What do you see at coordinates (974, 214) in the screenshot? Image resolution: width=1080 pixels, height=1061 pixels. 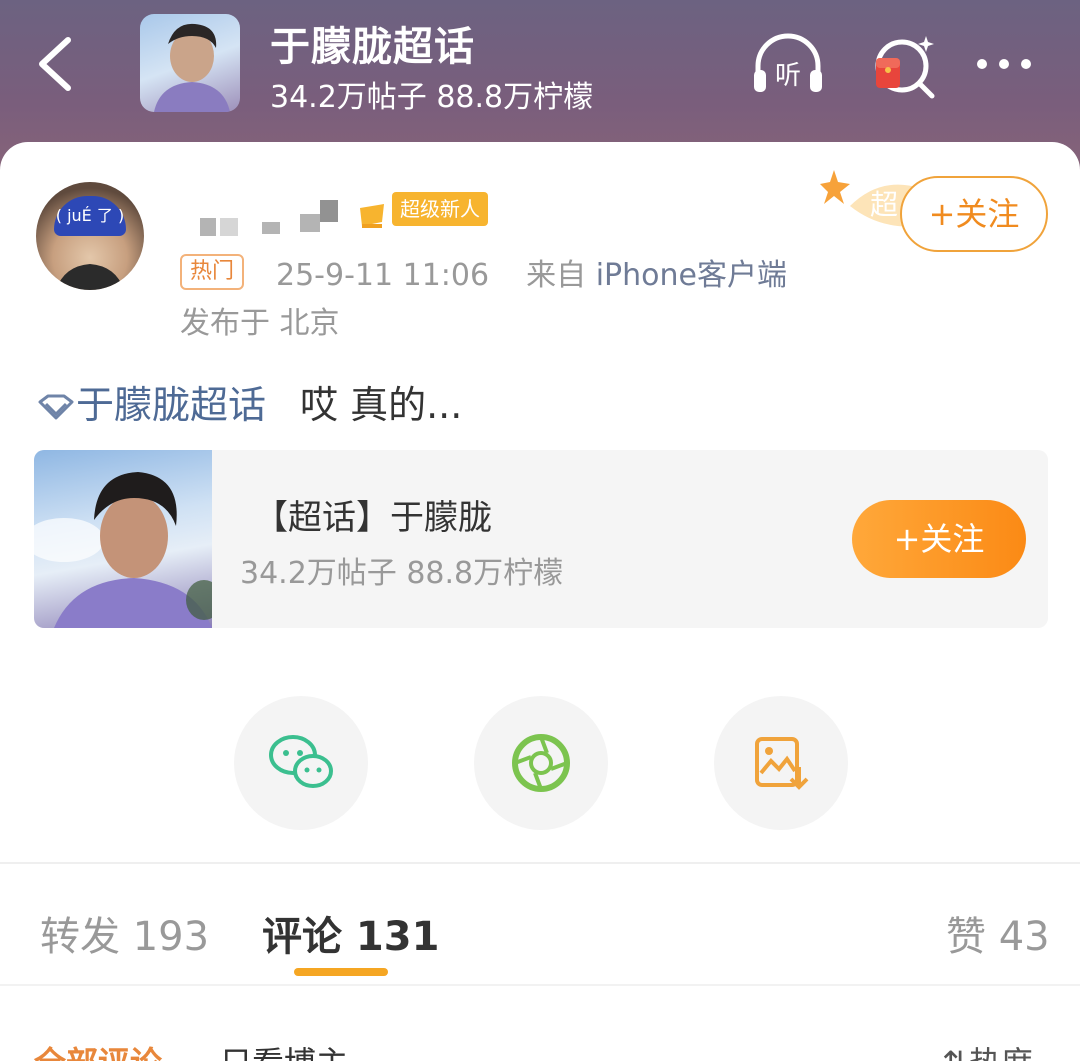 I see `follow-user-button: +关注` at bounding box center [974, 214].